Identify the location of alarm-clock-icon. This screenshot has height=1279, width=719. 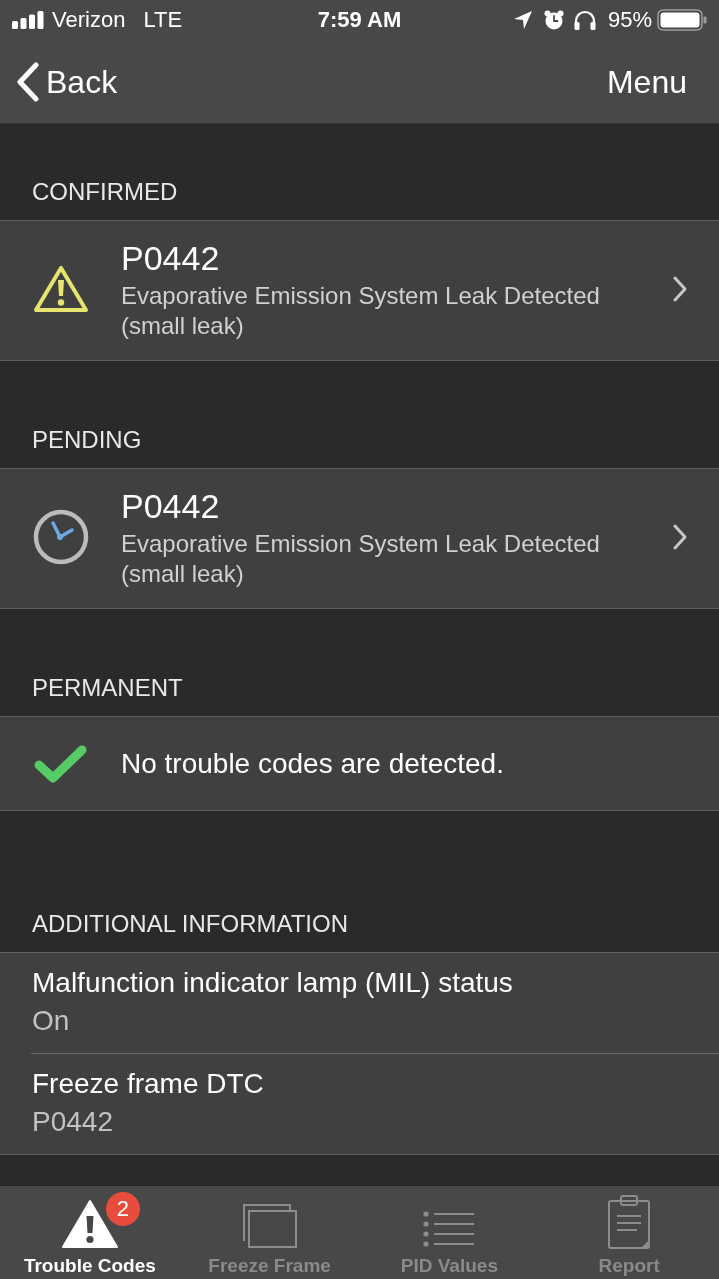
(553, 20).